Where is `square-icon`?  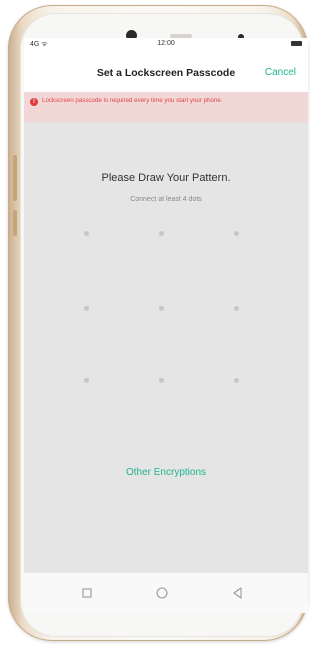
square-icon is located at coordinates (87, 593).